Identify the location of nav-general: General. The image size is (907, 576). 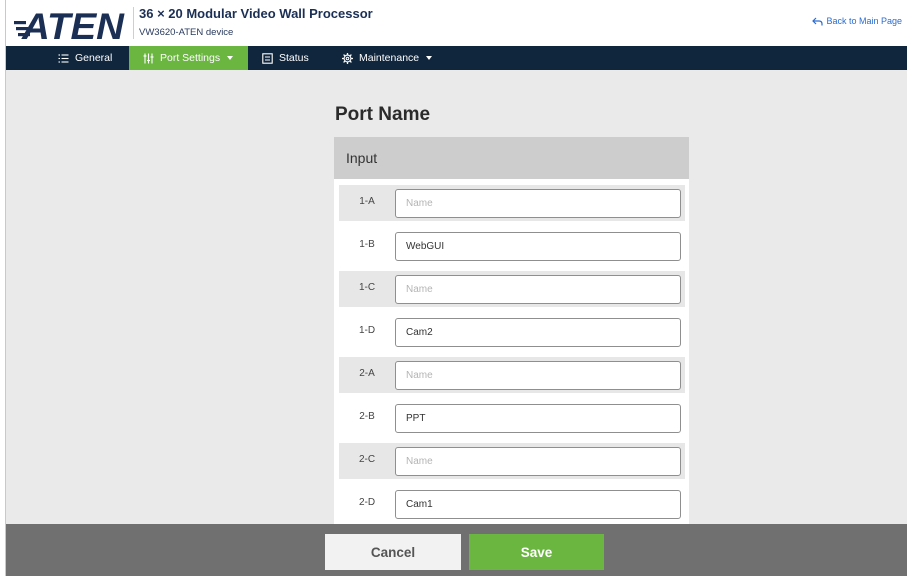
(85, 58).